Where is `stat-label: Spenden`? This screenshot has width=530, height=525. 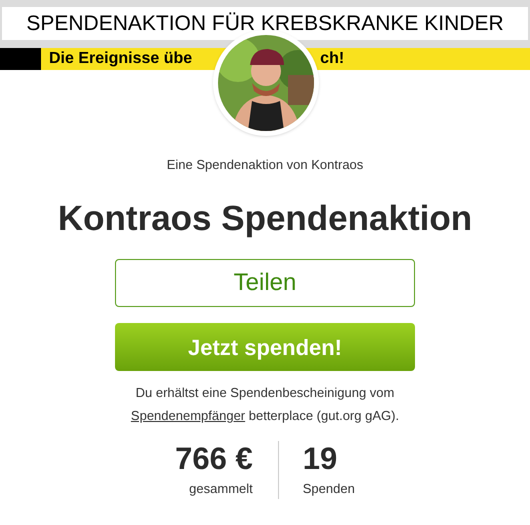 stat-label: Spenden is located at coordinates (328, 489).